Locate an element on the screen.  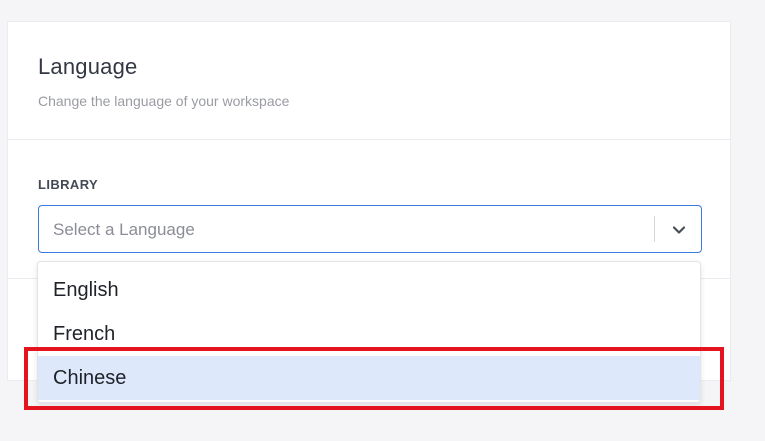
chevron-down-icon is located at coordinates (679, 230).